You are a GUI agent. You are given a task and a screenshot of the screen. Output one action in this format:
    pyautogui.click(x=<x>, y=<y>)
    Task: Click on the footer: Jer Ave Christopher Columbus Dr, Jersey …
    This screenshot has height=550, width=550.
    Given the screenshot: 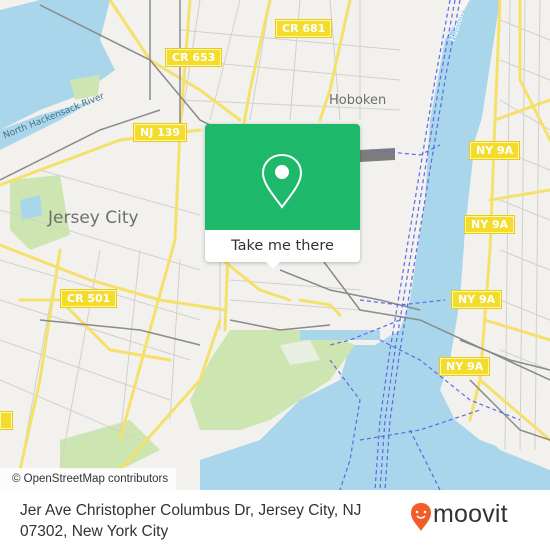 What is the action you would take?
    pyautogui.click(x=275, y=520)
    